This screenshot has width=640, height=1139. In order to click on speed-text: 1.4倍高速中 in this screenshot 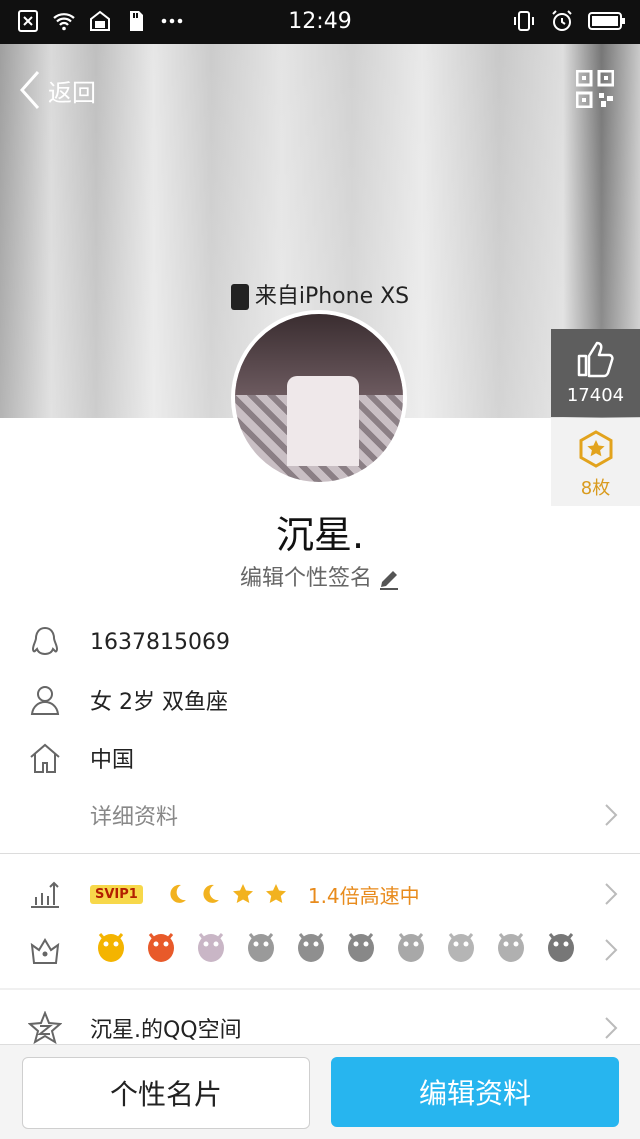, I will do `click(363, 895)`.